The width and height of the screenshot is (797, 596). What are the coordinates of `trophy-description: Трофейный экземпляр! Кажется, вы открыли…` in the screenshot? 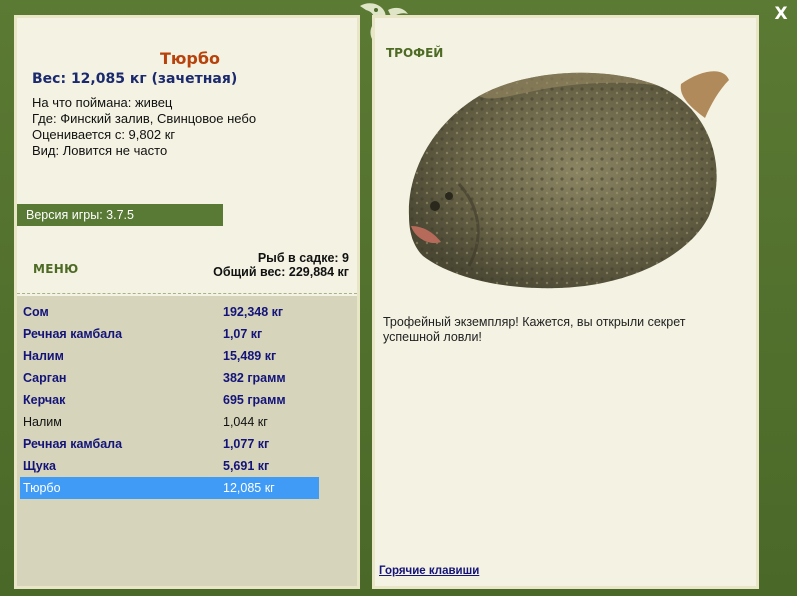 It's located at (534, 329).